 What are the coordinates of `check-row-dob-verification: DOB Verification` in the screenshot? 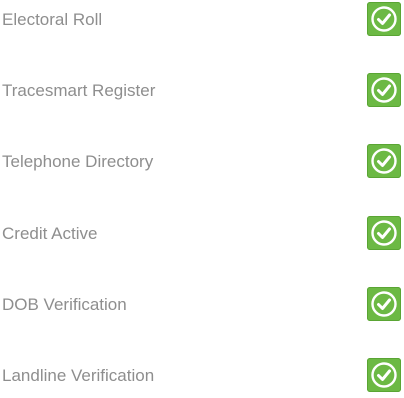 It's located at (202, 305).